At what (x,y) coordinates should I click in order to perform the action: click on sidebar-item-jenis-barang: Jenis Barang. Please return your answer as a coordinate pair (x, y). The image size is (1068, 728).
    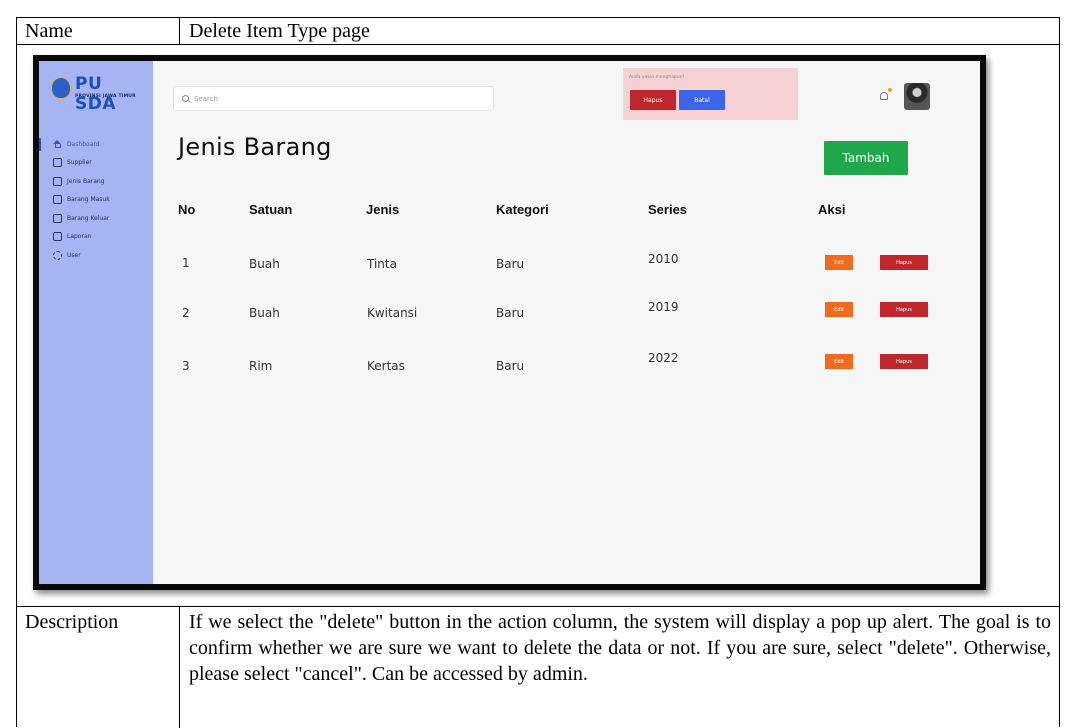
    Looking at the image, I should click on (96, 181).